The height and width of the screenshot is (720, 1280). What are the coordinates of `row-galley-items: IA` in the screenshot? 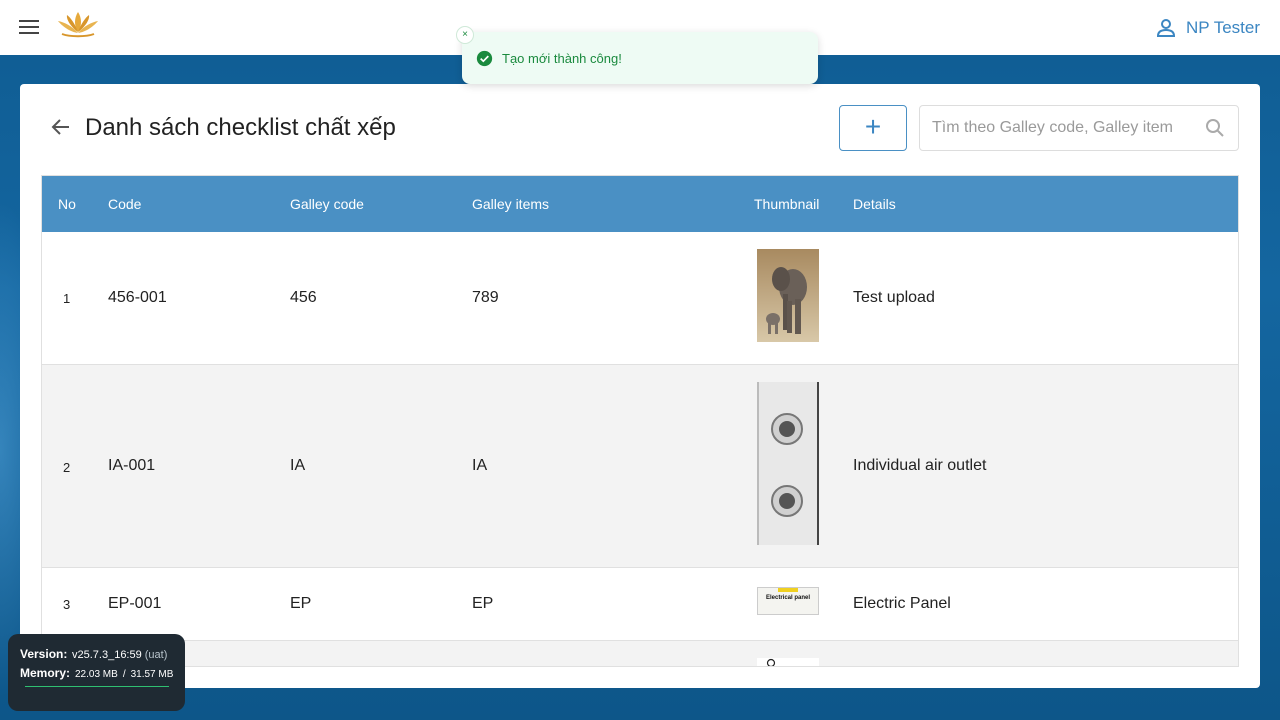 It's located at (480, 465).